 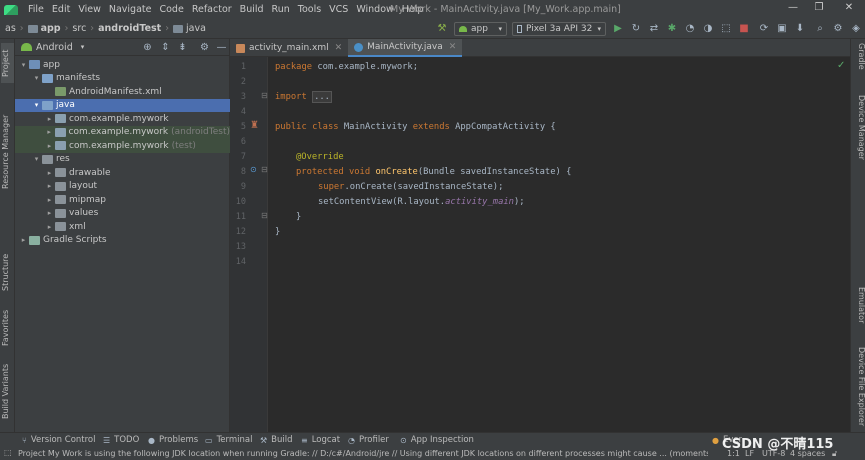 What do you see at coordinates (636, 29) in the screenshot?
I see `apply-changes-icon: ↻` at bounding box center [636, 29].